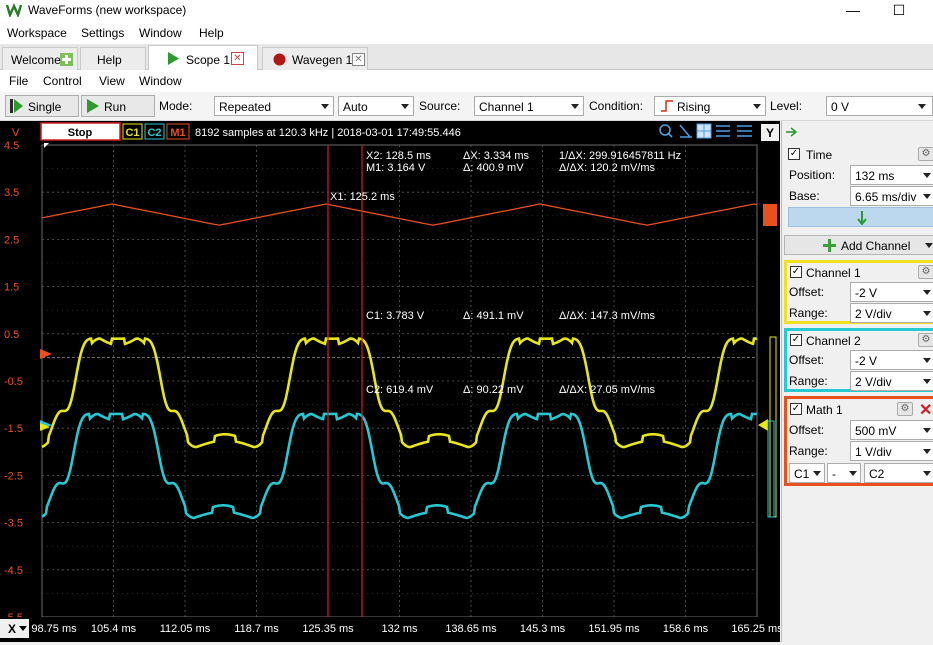 Image resolution: width=933 pixels, height=645 pixels. Describe the element at coordinates (796, 409) in the screenshot. I see `math-1-checkbox: ✓` at that location.